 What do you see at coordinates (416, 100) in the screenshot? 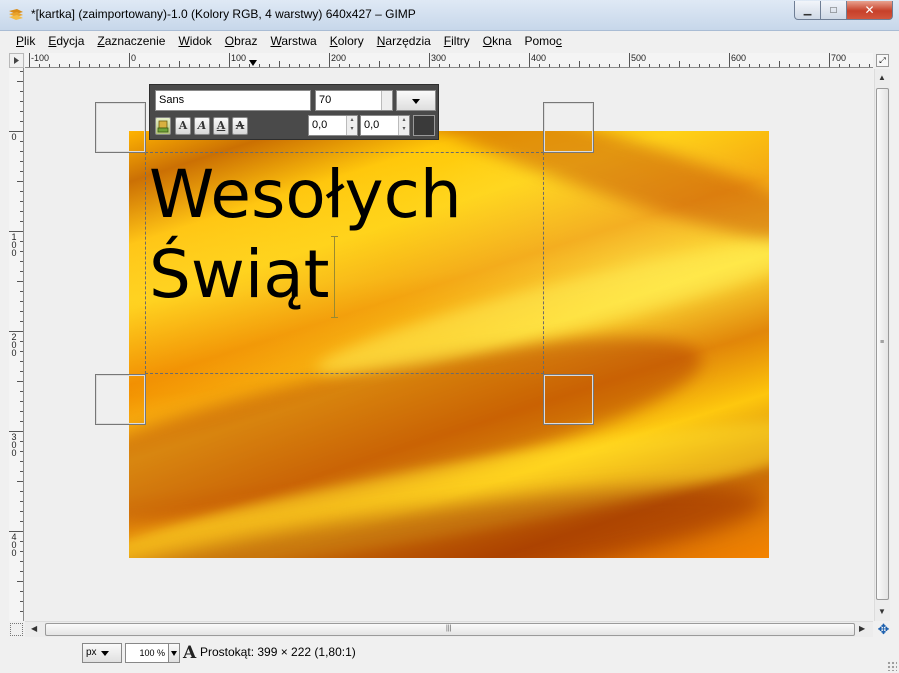
I see `size-unit-dropdown` at bounding box center [416, 100].